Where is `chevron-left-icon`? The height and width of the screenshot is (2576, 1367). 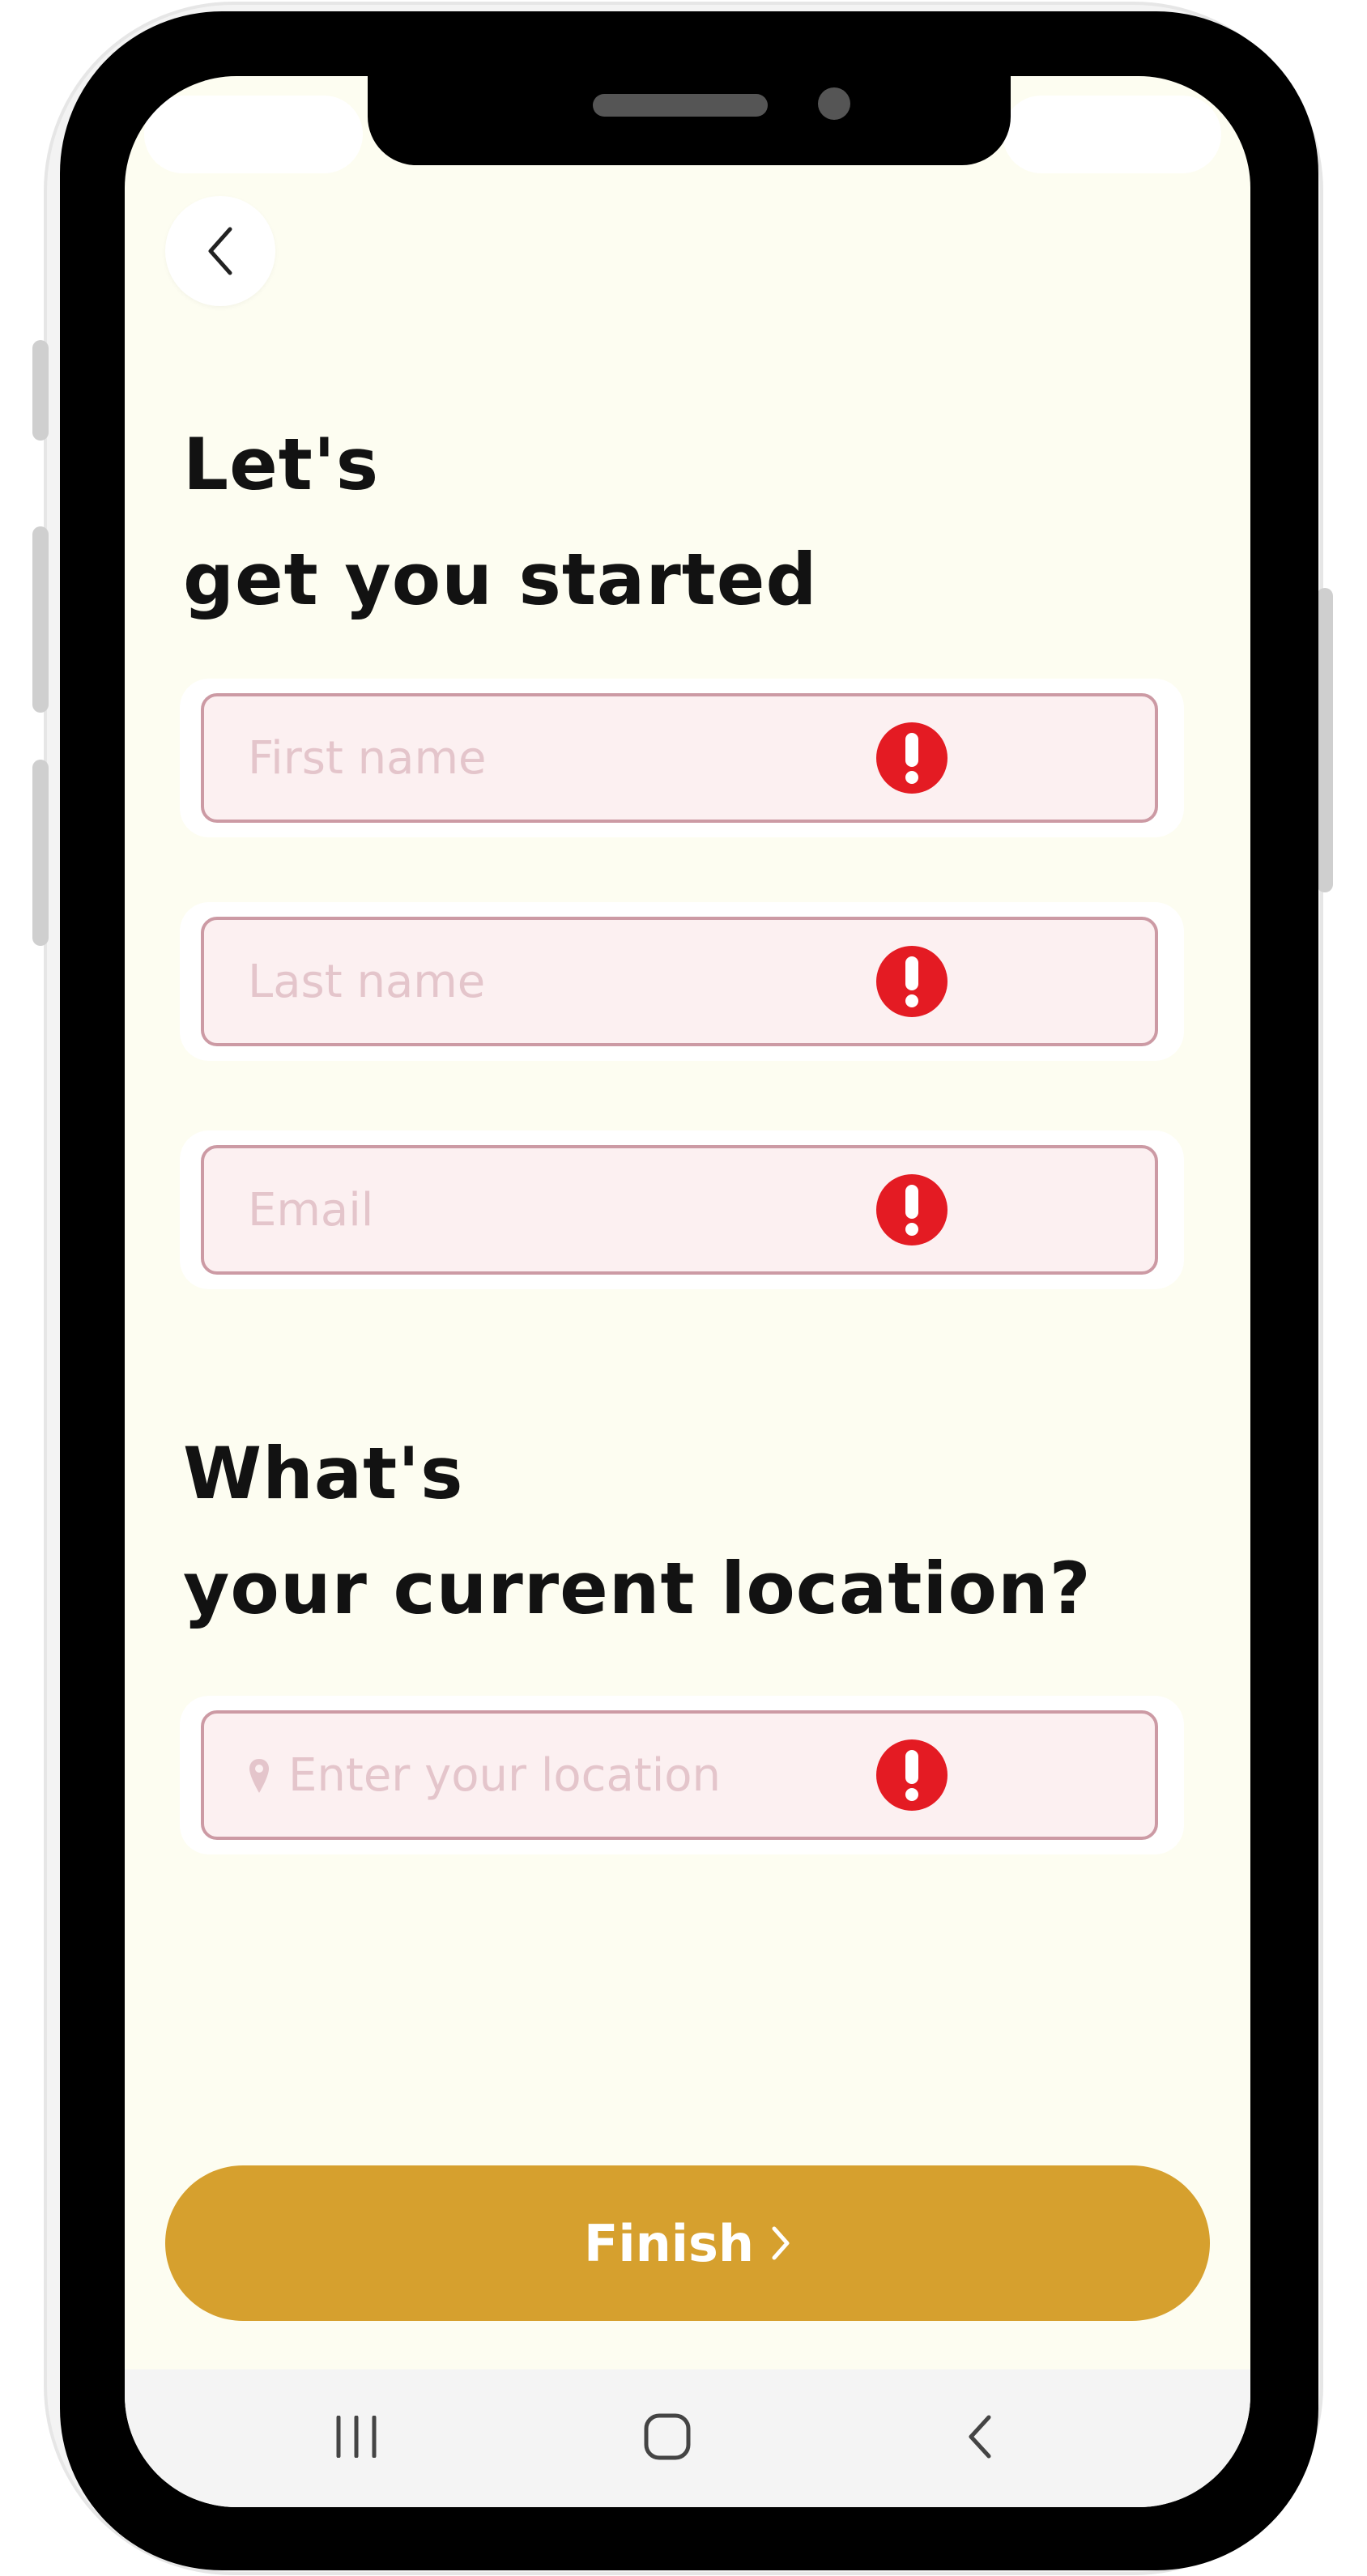 chevron-left-icon is located at coordinates (220, 251).